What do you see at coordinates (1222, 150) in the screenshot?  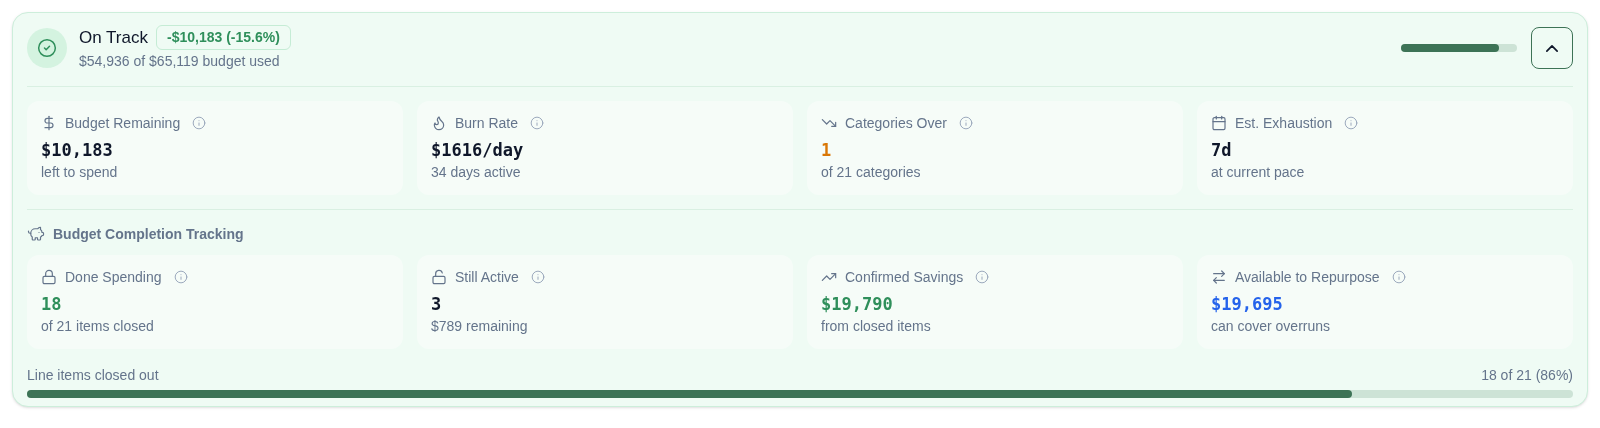 I see `stat-value: 7d` at bounding box center [1222, 150].